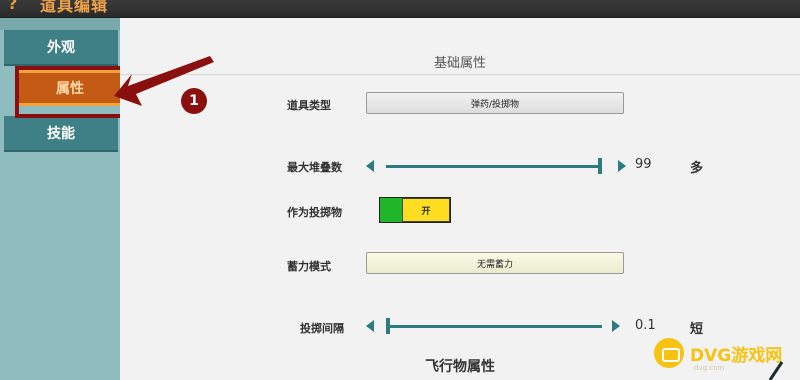 The height and width of the screenshot is (380, 800). I want to click on throwable-label: 作为投掷物, so click(314, 212).